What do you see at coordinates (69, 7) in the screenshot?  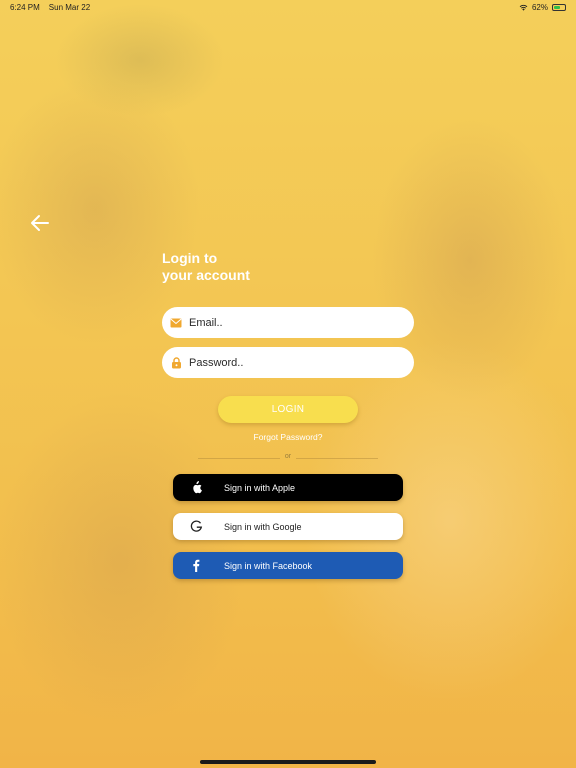 I see `status-date: Sun Mar 22` at bounding box center [69, 7].